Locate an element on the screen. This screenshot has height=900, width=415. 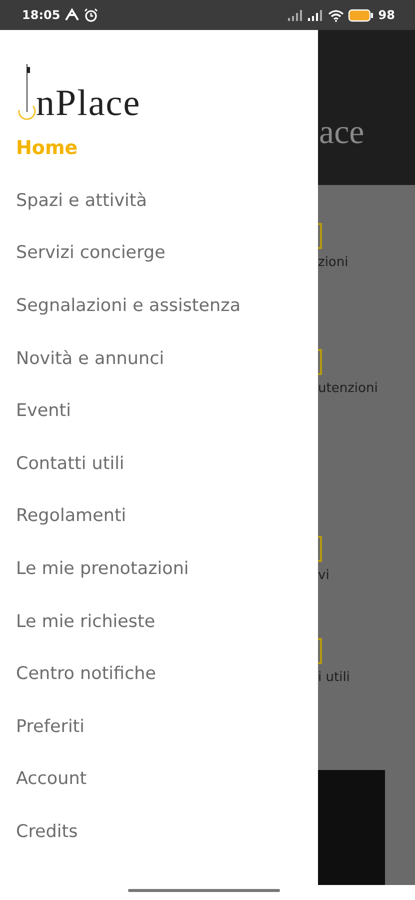
menu-item: Eventi is located at coordinates (159, 411).